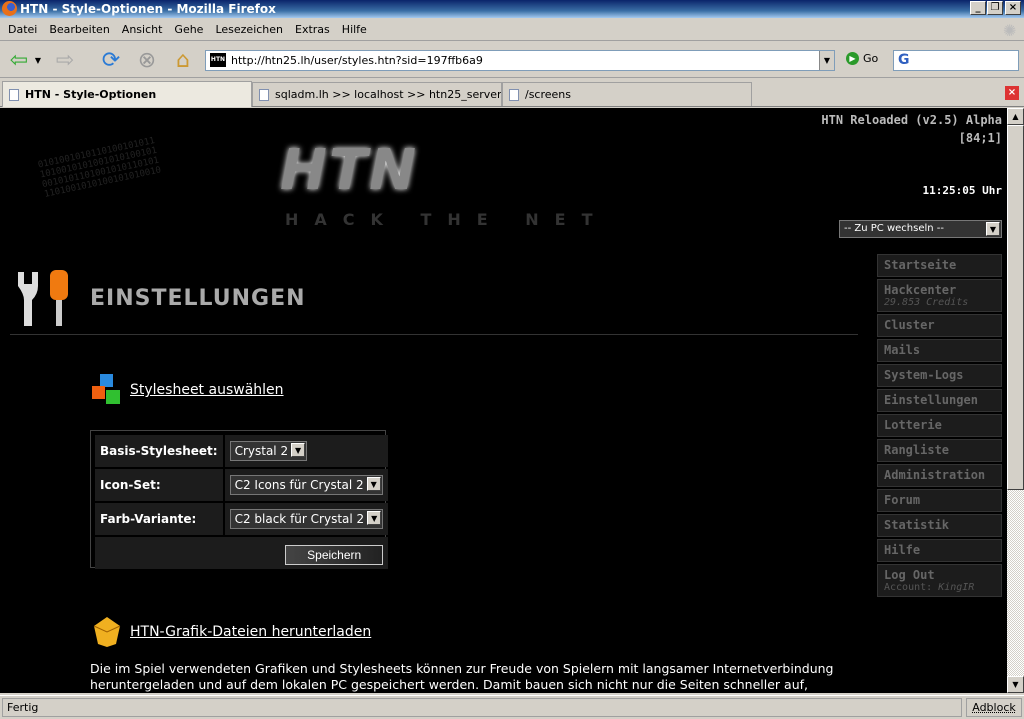 This screenshot has width=1024, height=719. What do you see at coordinates (978, 8) in the screenshot?
I see `minimize-button: _` at bounding box center [978, 8].